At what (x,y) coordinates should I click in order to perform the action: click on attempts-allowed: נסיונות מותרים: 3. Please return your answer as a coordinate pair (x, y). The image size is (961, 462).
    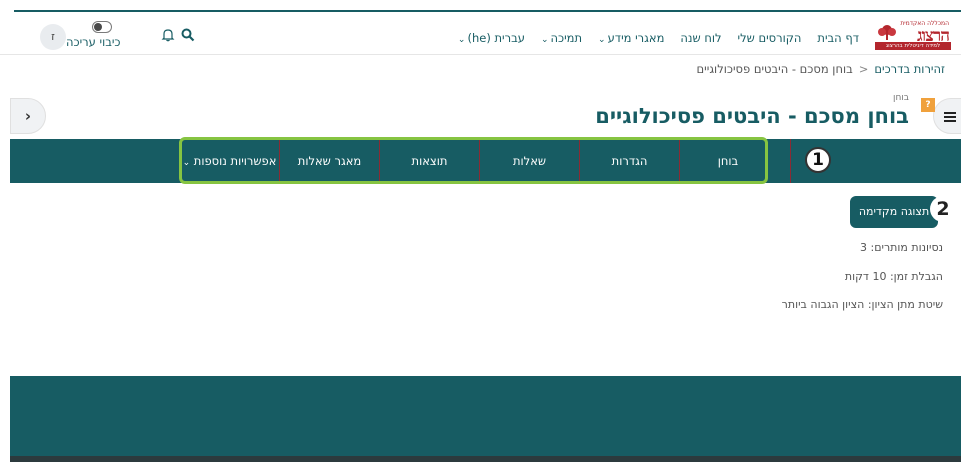
    Looking at the image, I should click on (901, 247).